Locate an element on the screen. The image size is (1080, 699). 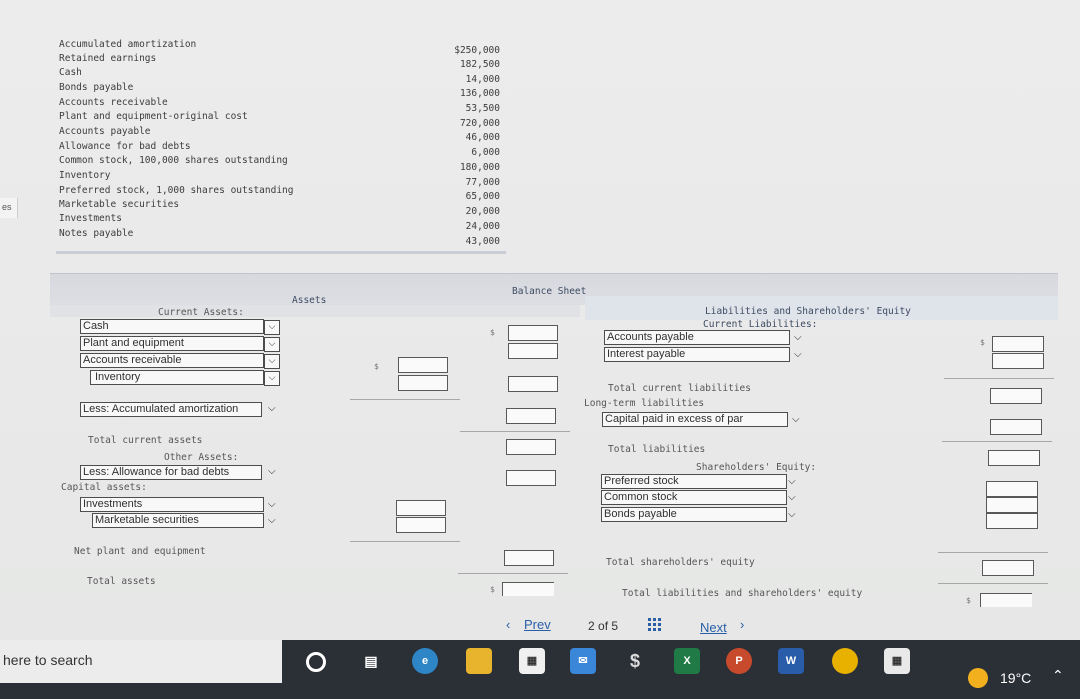
data-value: 43,000 is located at coordinates (482, 241).